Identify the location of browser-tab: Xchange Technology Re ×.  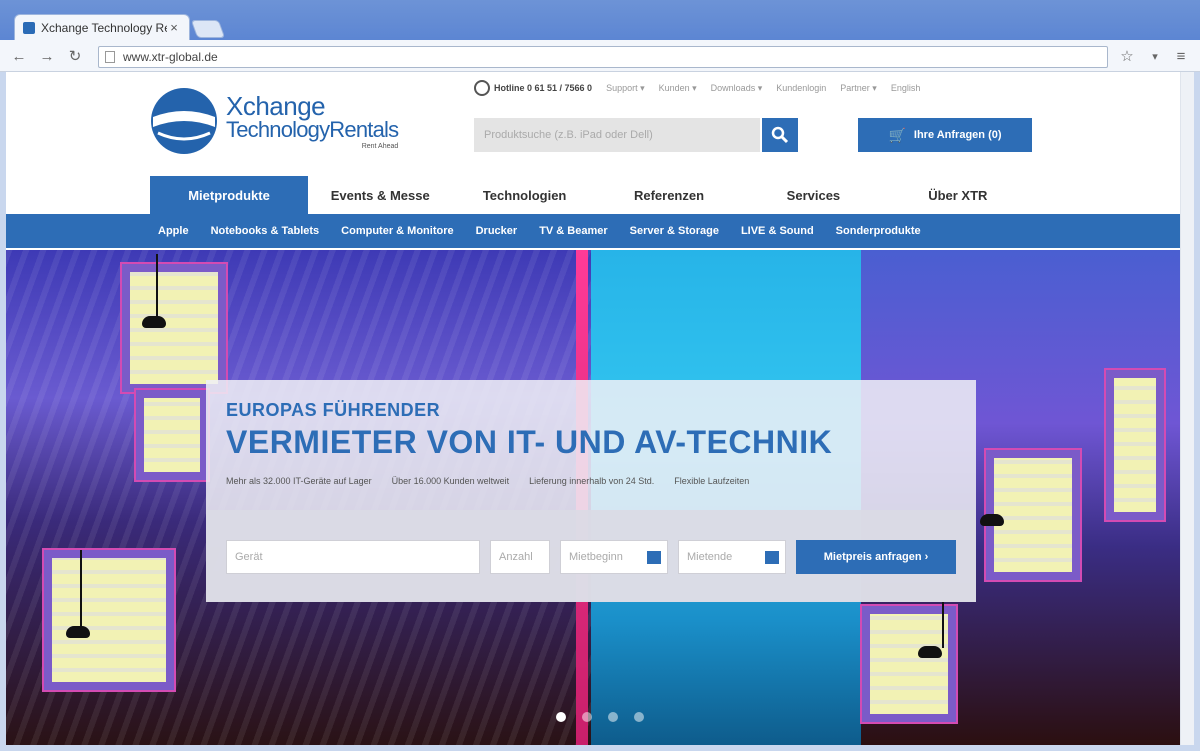
(102, 27).